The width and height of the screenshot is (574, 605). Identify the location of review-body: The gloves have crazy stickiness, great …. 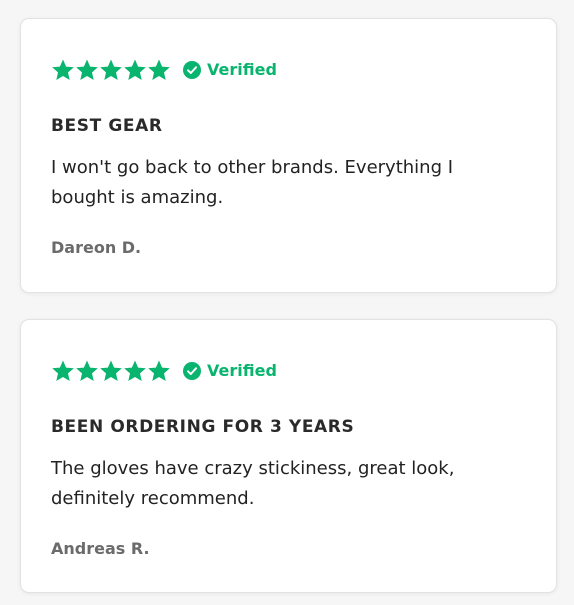
(253, 483).